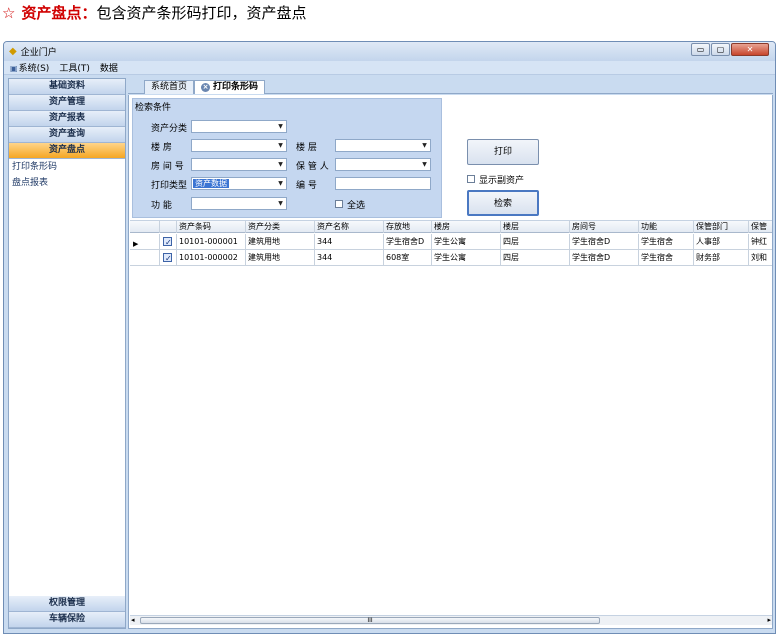 The width and height of the screenshot is (779, 637). What do you see at coordinates (67, 167) in the screenshot?
I see `sidebar-item-print-barcode: 打印条形码` at bounding box center [67, 167].